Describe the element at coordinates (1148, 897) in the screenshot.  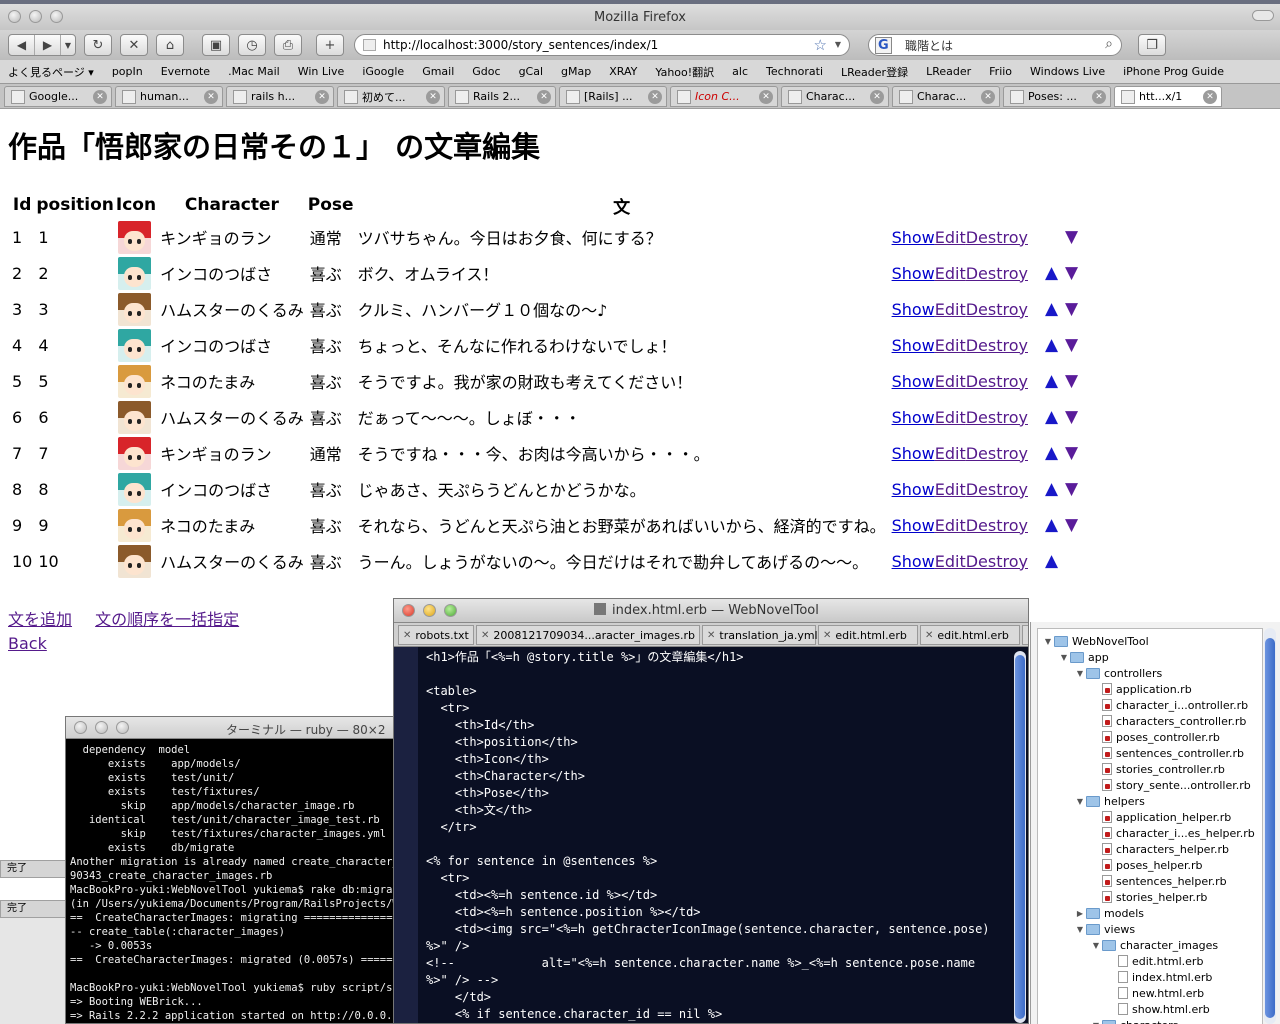
I see `tree-item: stories_helper.rb` at that location.